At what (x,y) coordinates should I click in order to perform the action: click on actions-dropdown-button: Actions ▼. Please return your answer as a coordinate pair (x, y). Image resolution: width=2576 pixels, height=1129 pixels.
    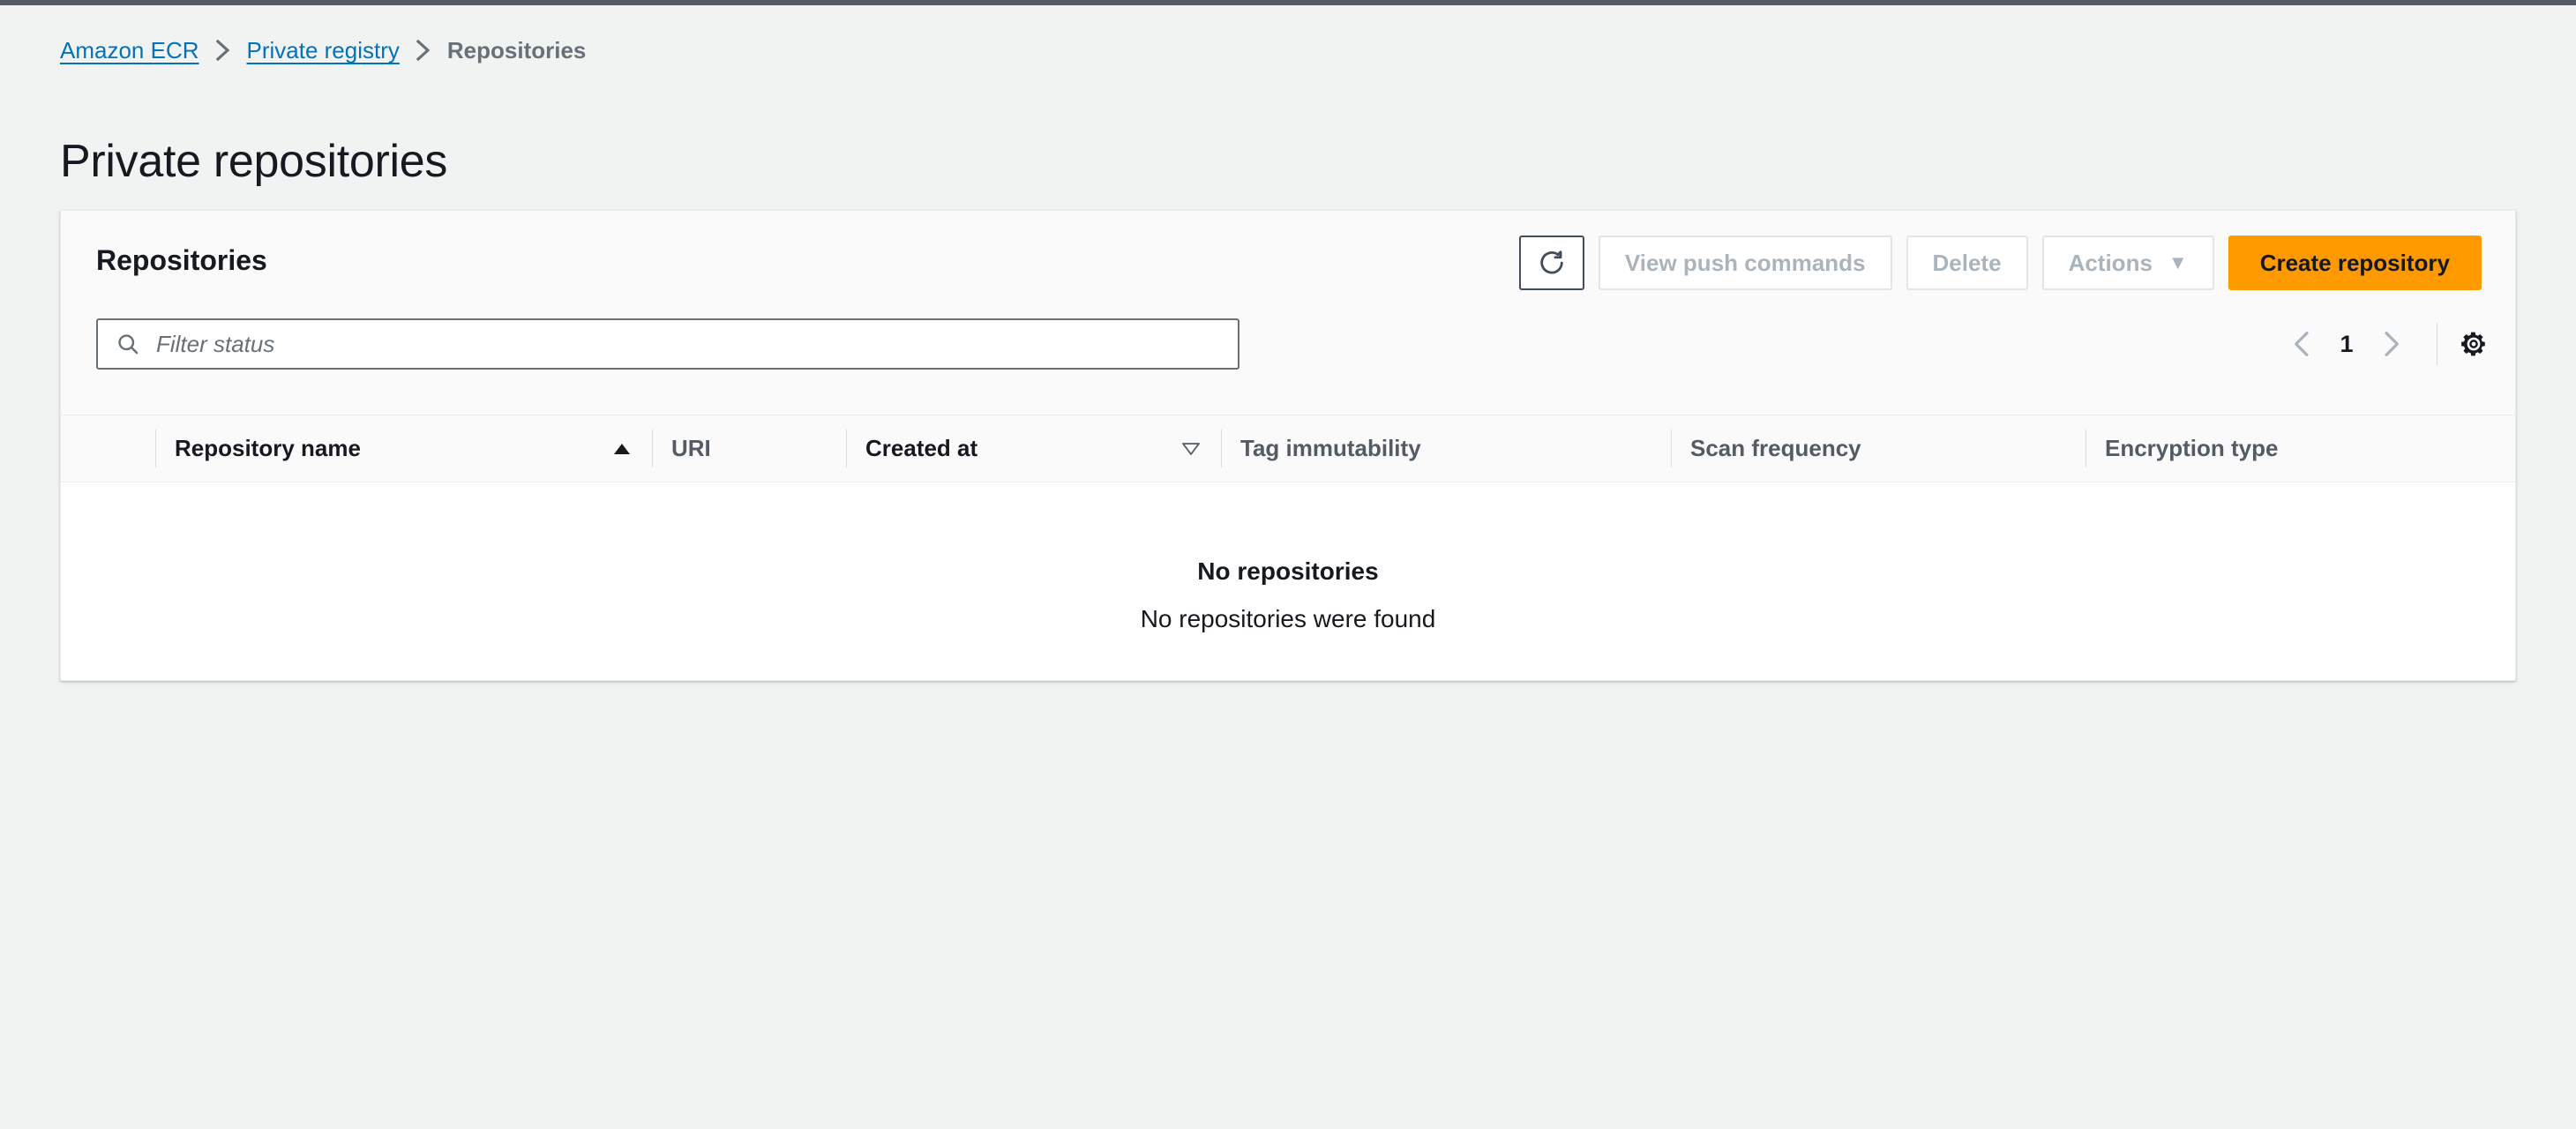
    Looking at the image, I should click on (2128, 263).